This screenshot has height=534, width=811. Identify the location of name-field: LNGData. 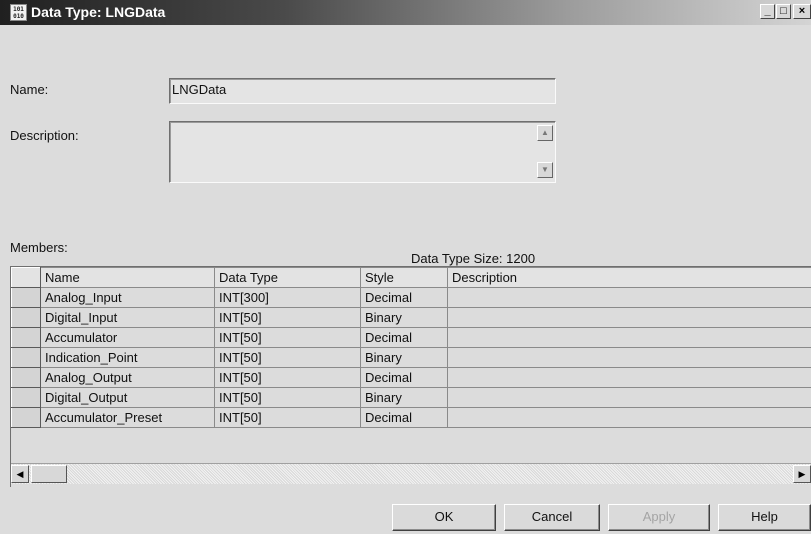
(362, 91).